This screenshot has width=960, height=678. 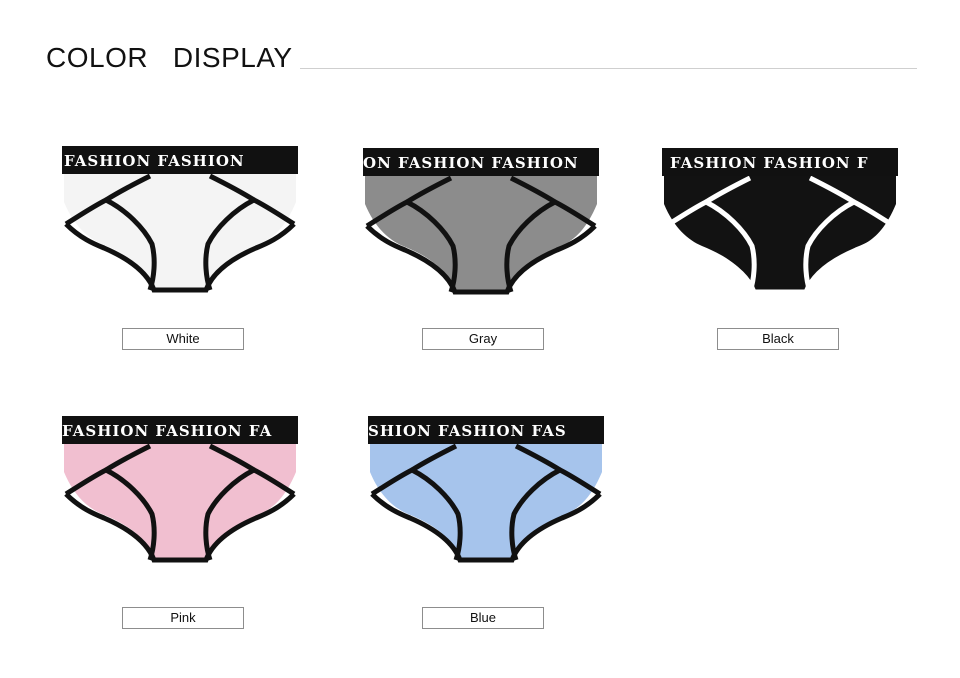 I want to click on product-image-blue: SHION FASHION FAS, so click(x=486, y=490).